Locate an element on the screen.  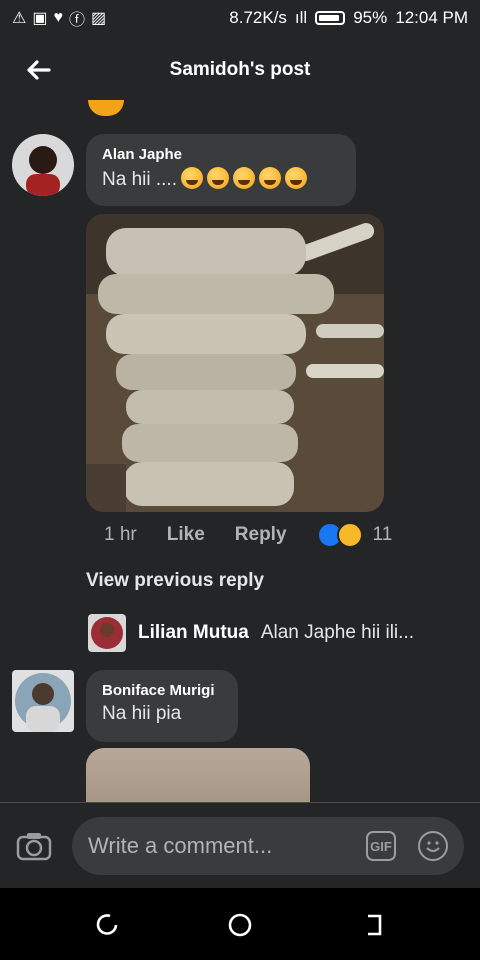
signal-icon: ıll is located at coordinates (301, 17).